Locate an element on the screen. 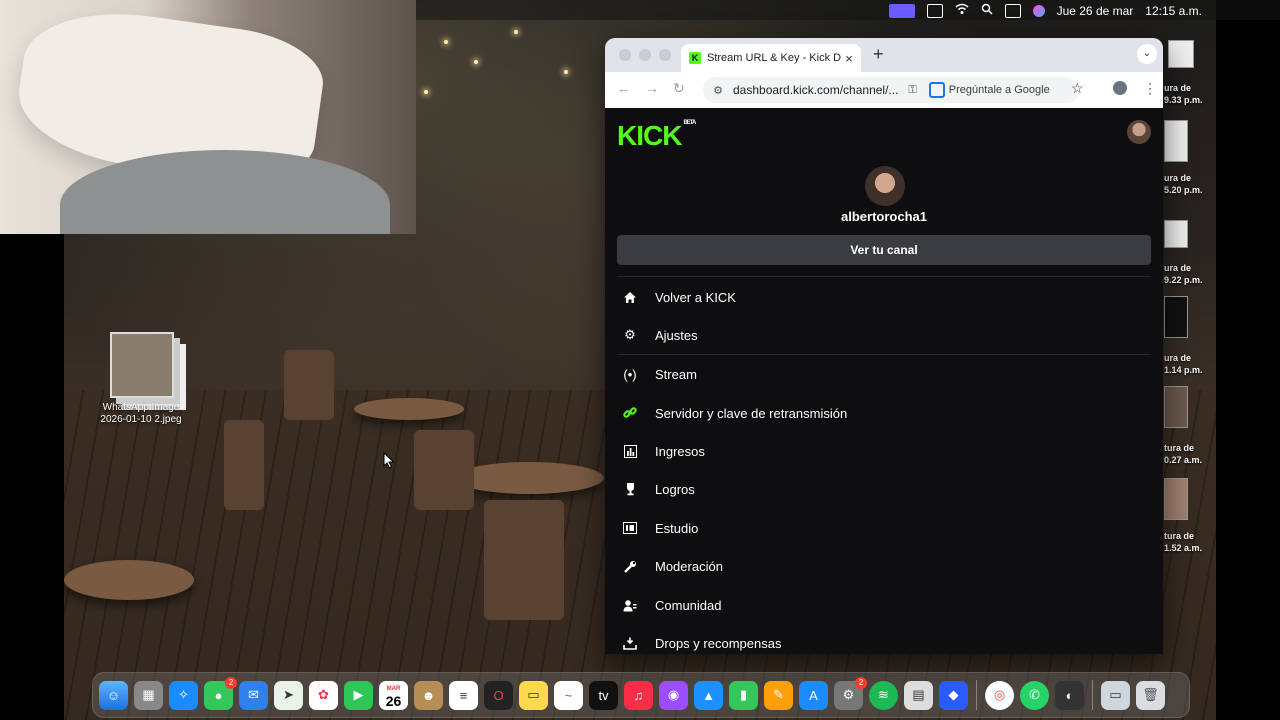 This screenshot has width=1280, height=720. nav-item-drops: Drops y recompensas is located at coordinates (884, 640).